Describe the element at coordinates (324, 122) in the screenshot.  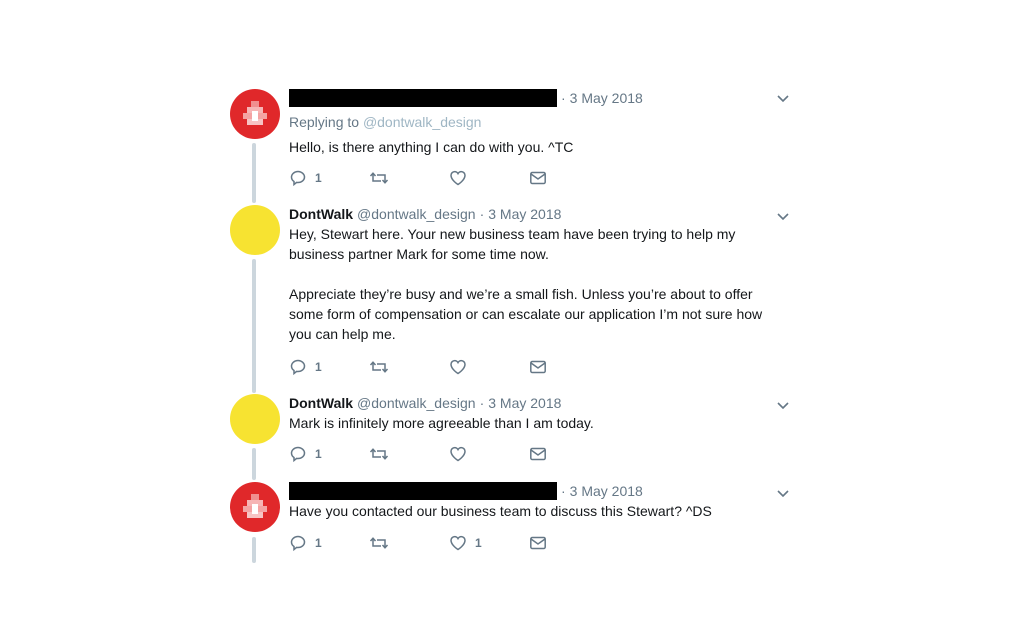
I see `replying-to-label: Replying to` at that location.